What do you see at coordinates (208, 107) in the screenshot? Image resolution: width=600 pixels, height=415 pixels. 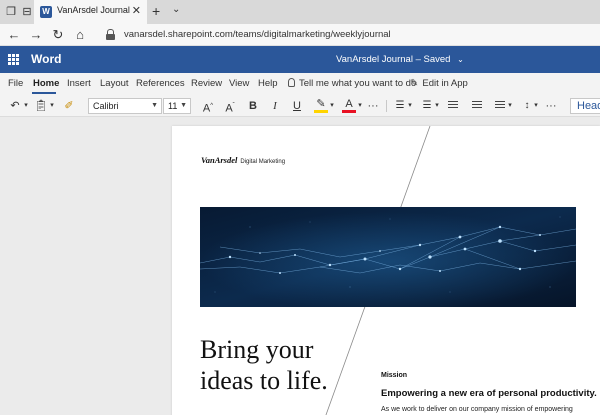 I see `grow-font-icon: A^` at bounding box center [208, 107].